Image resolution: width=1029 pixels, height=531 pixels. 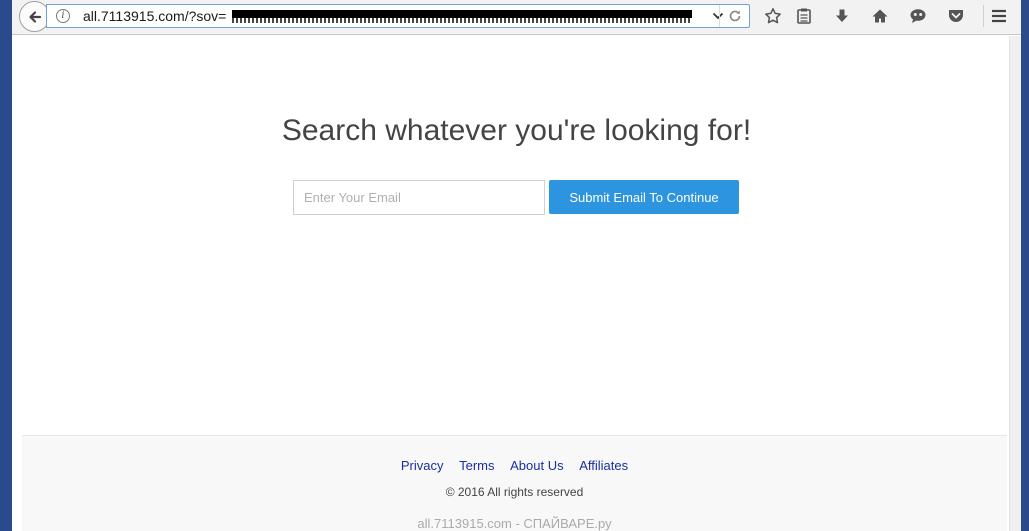 What do you see at coordinates (422, 465) in the screenshot?
I see `footer-link-privacy: Privacy` at bounding box center [422, 465].